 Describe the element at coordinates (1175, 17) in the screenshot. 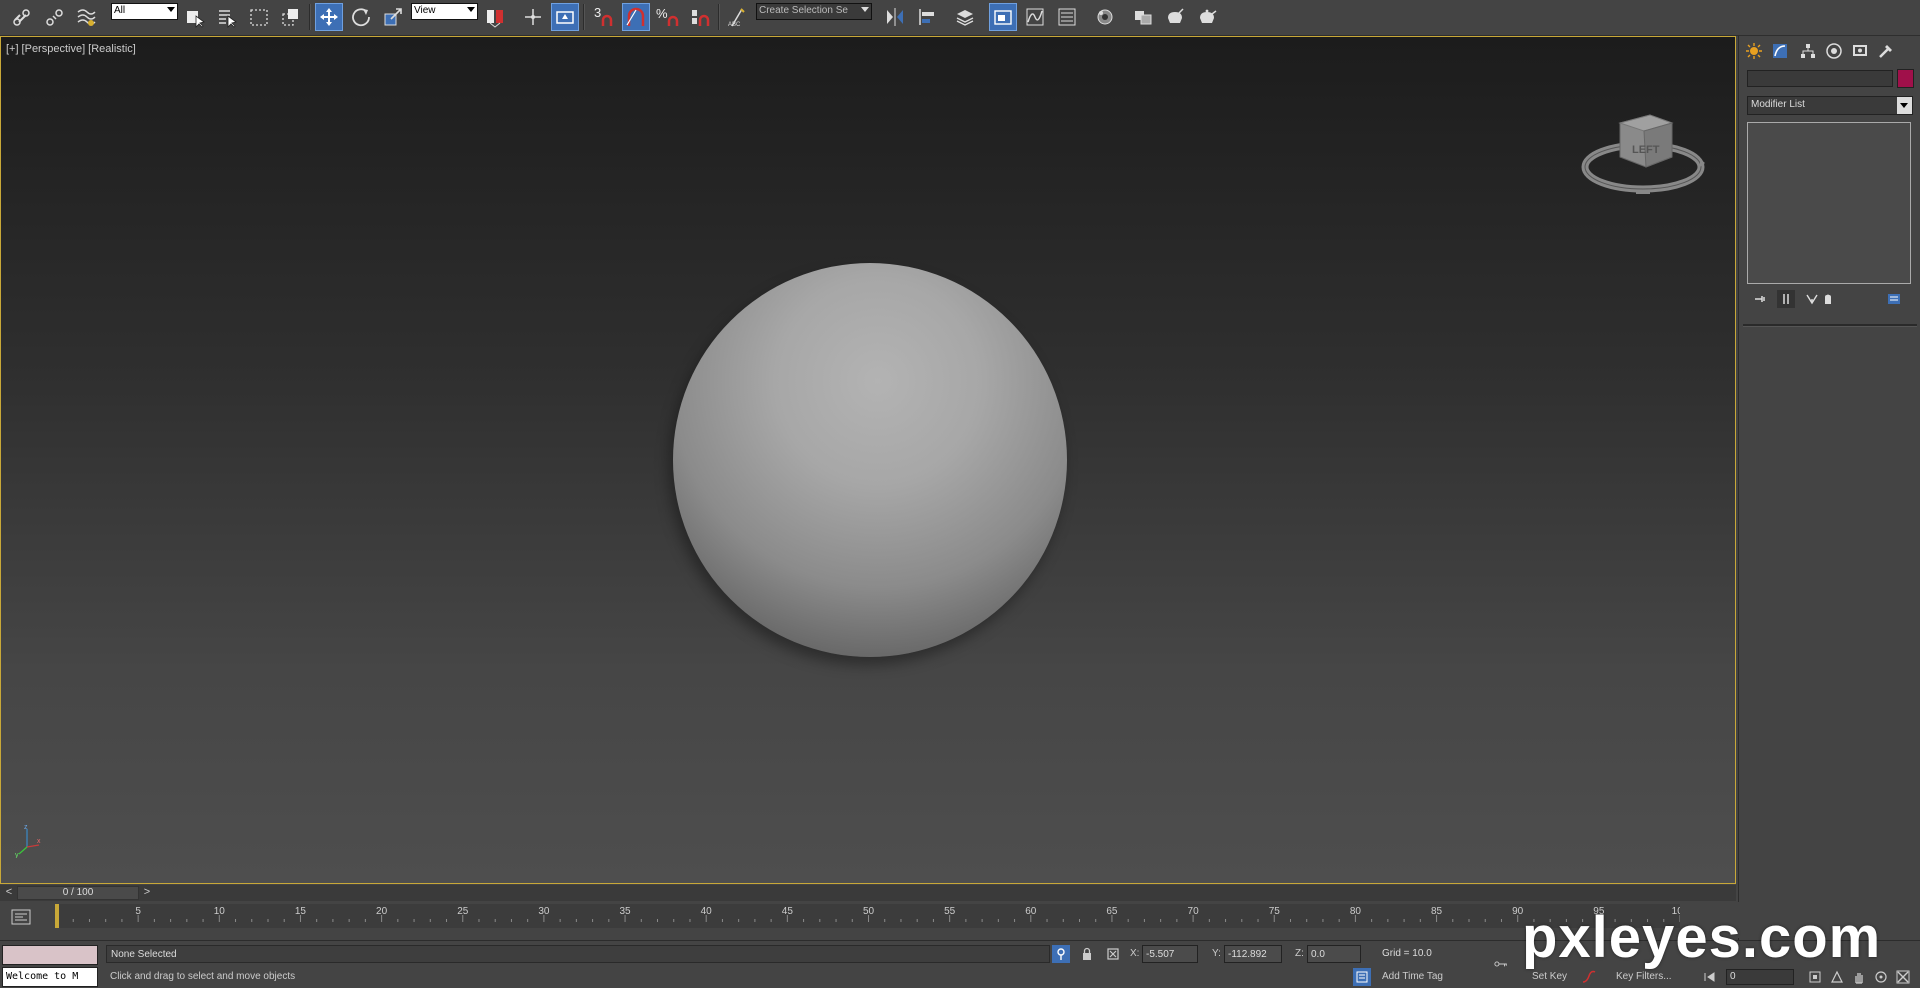

I see `rendered-frame-window-icon` at that location.